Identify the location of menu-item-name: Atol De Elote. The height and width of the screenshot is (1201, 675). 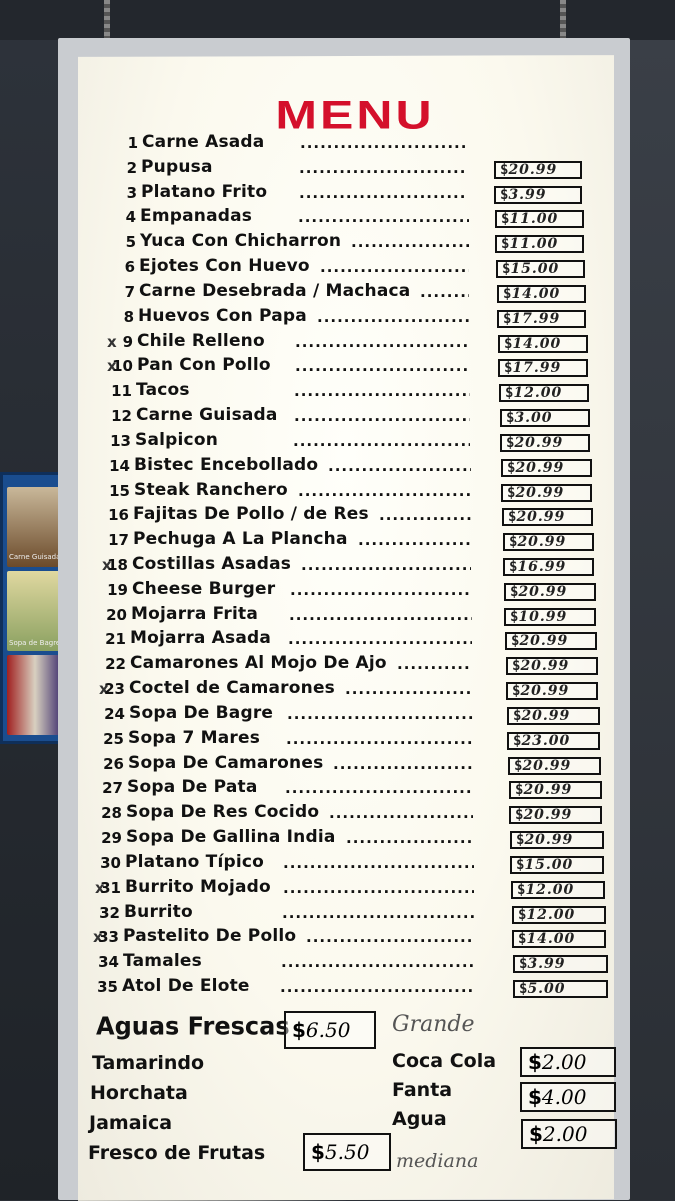
(186, 986).